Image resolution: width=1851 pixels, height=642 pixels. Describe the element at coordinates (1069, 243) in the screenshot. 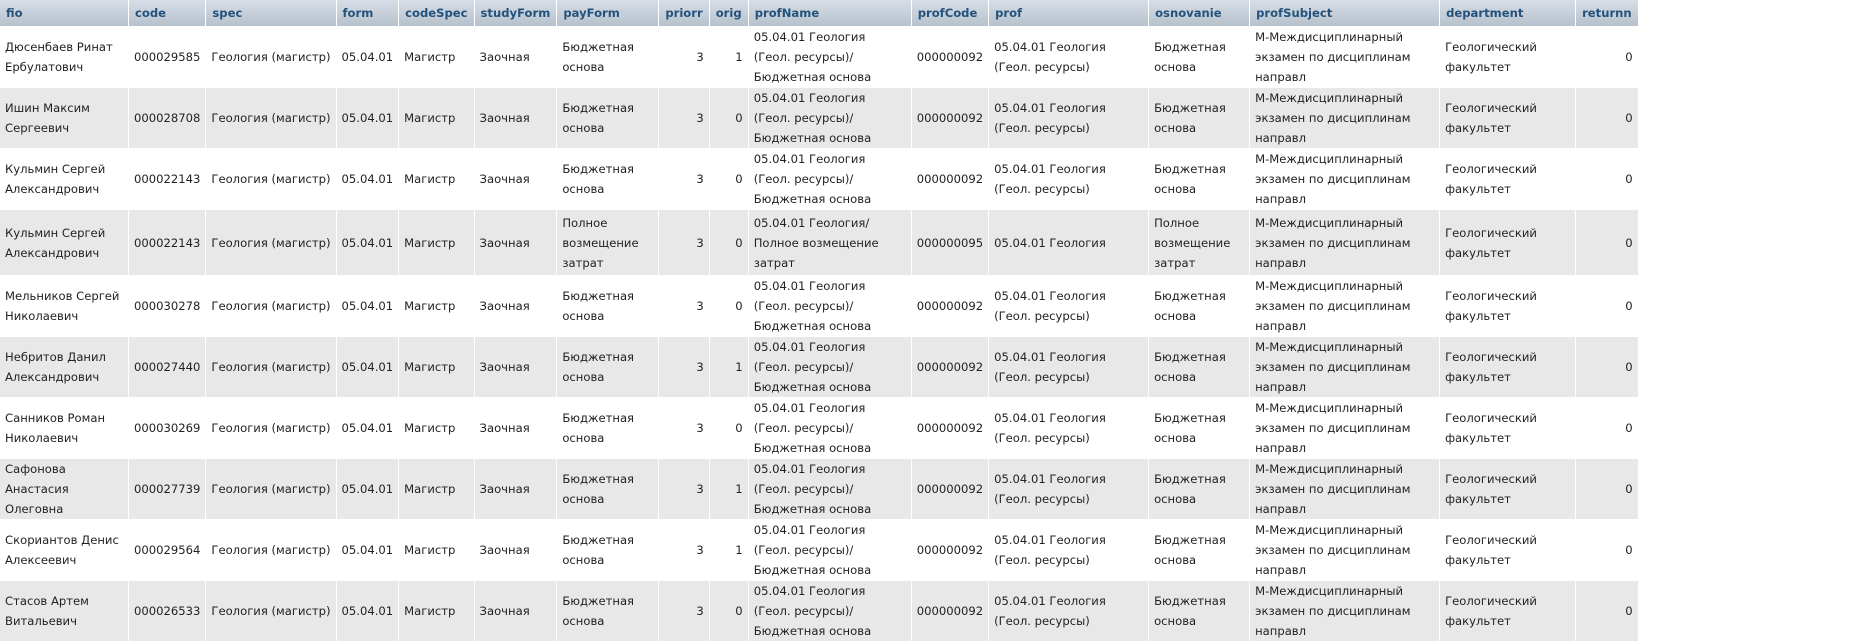

I see `cell-prof: 05.04.01 Геология` at that location.